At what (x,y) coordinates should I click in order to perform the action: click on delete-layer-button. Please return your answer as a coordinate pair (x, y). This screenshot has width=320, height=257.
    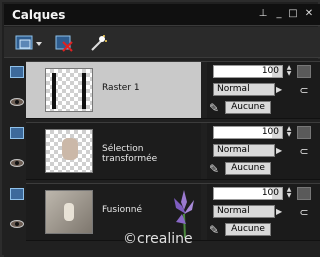
    Looking at the image, I should click on (64, 43).